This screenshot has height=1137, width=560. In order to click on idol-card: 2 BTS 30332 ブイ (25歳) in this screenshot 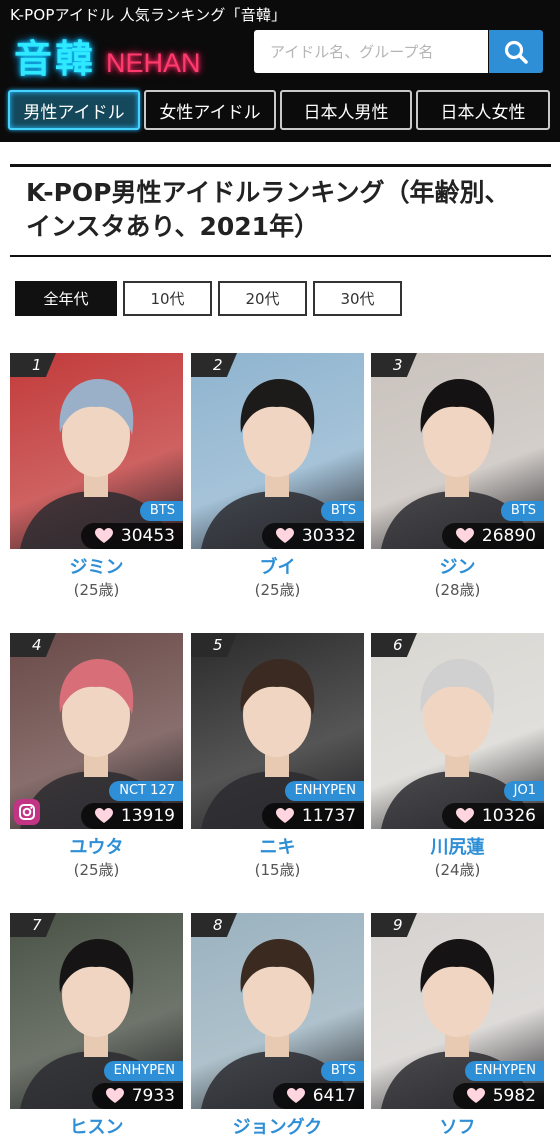, I will do `click(277, 478)`.